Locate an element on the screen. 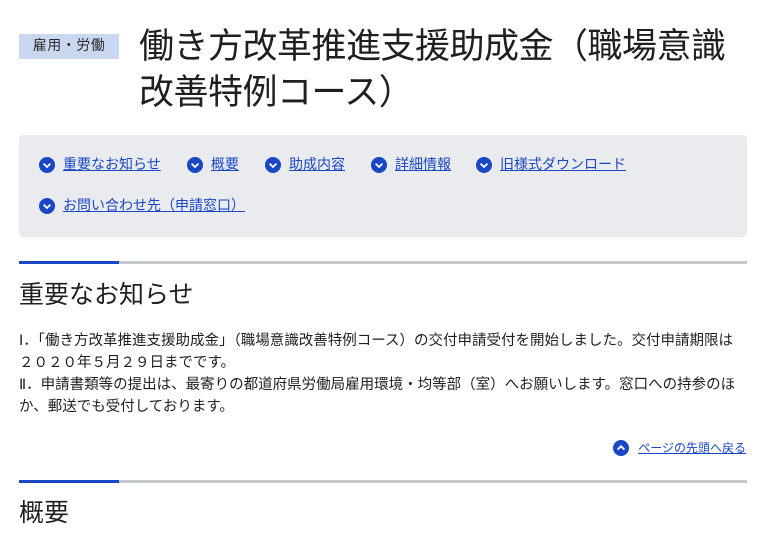  nav-item-old-forms-download: 旧様式ダウンロード is located at coordinates (551, 165).